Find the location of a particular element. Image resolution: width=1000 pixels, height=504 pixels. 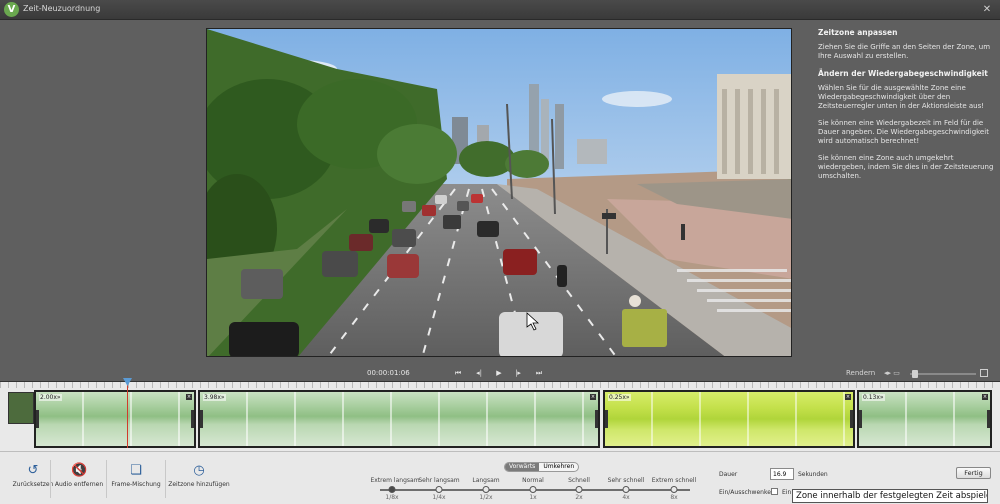

zoom-slider-knob is located at coordinates (915, 374).